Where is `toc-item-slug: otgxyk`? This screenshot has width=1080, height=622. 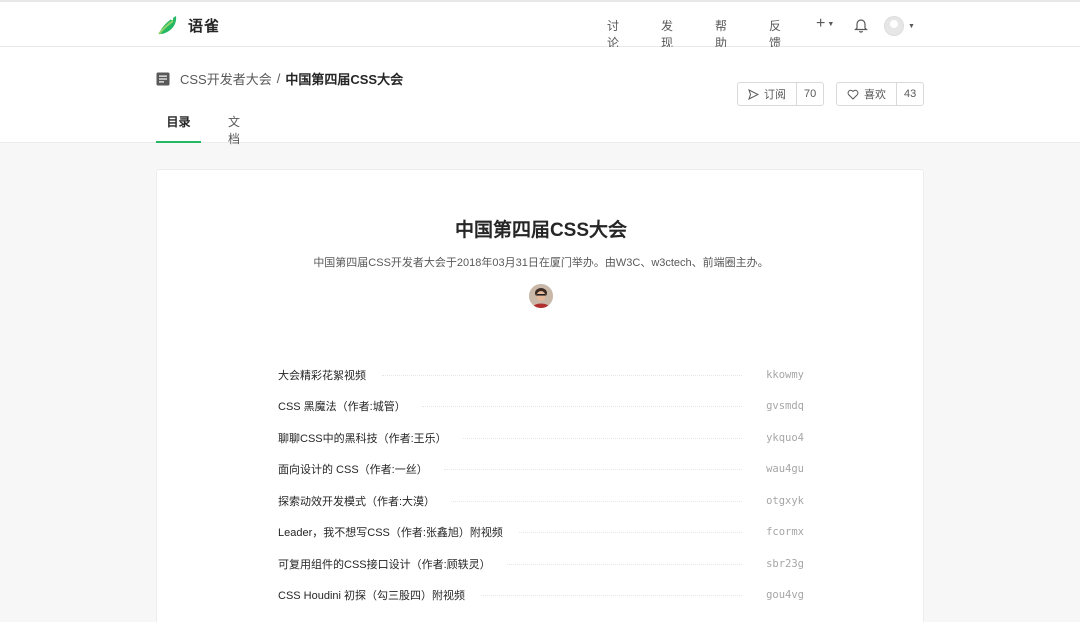 toc-item-slug: otgxyk is located at coordinates (785, 501).